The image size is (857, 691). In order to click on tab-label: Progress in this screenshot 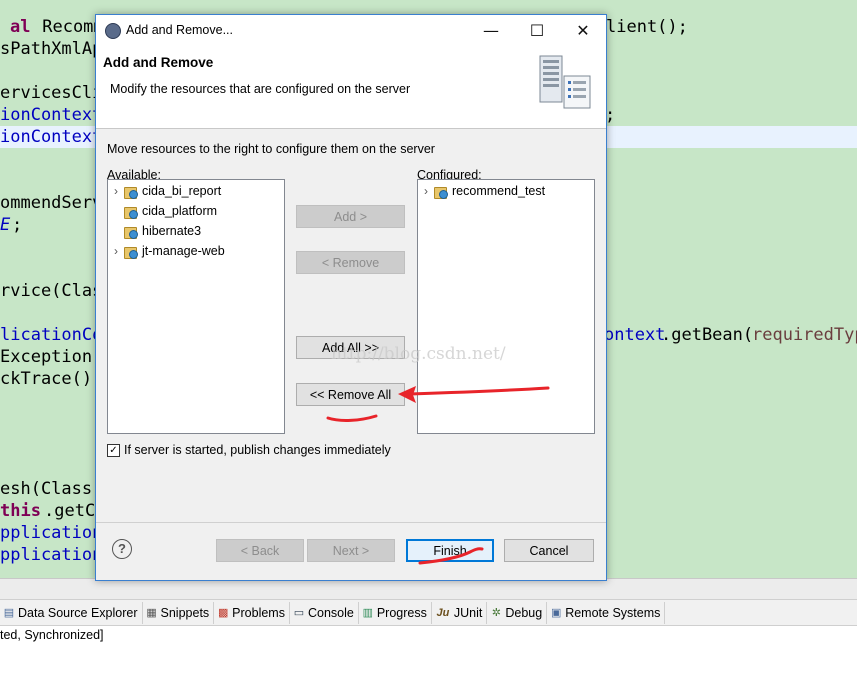, I will do `click(401, 612)`.